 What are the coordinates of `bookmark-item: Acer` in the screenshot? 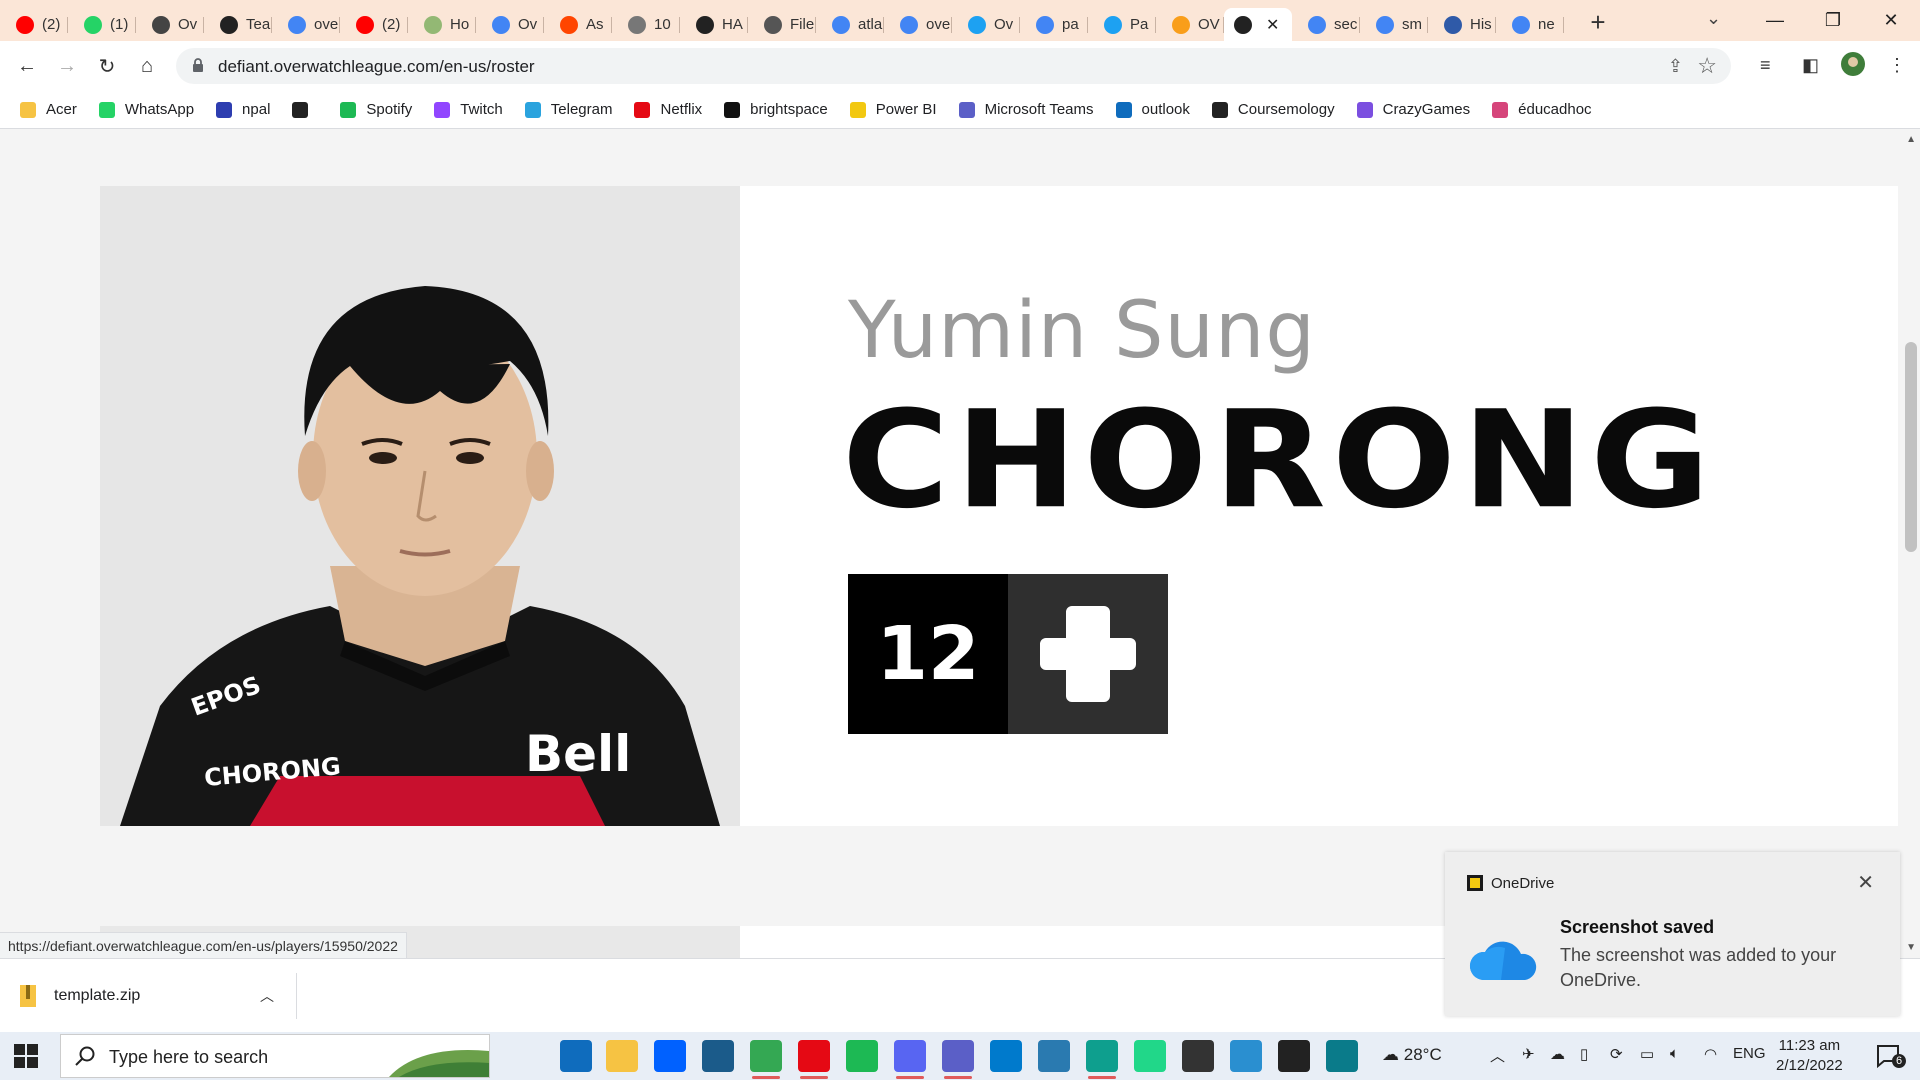 It's located at (48, 109).